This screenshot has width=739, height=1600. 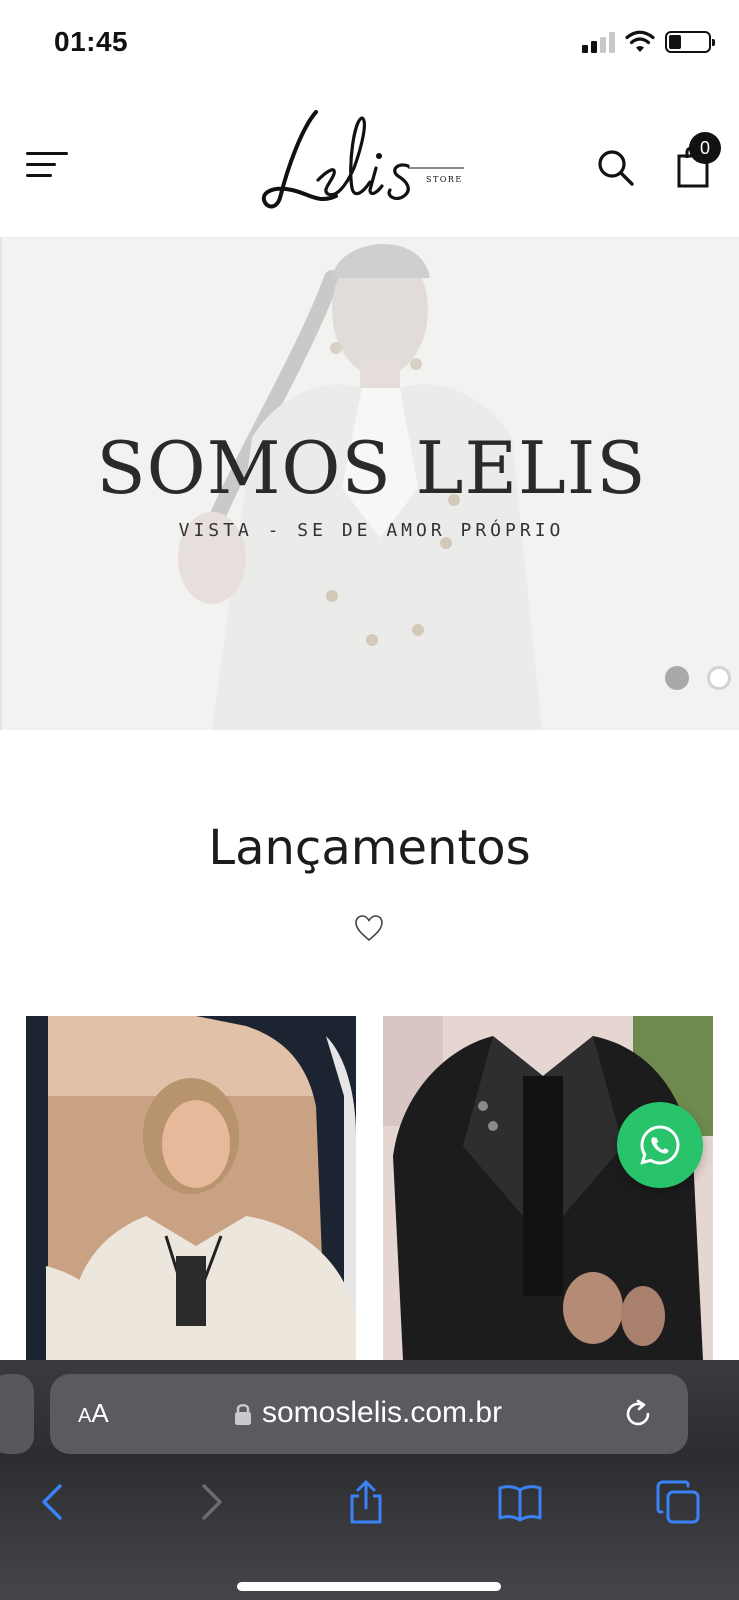 What do you see at coordinates (366, 1502) in the screenshot?
I see `share-icon` at bounding box center [366, 1502].